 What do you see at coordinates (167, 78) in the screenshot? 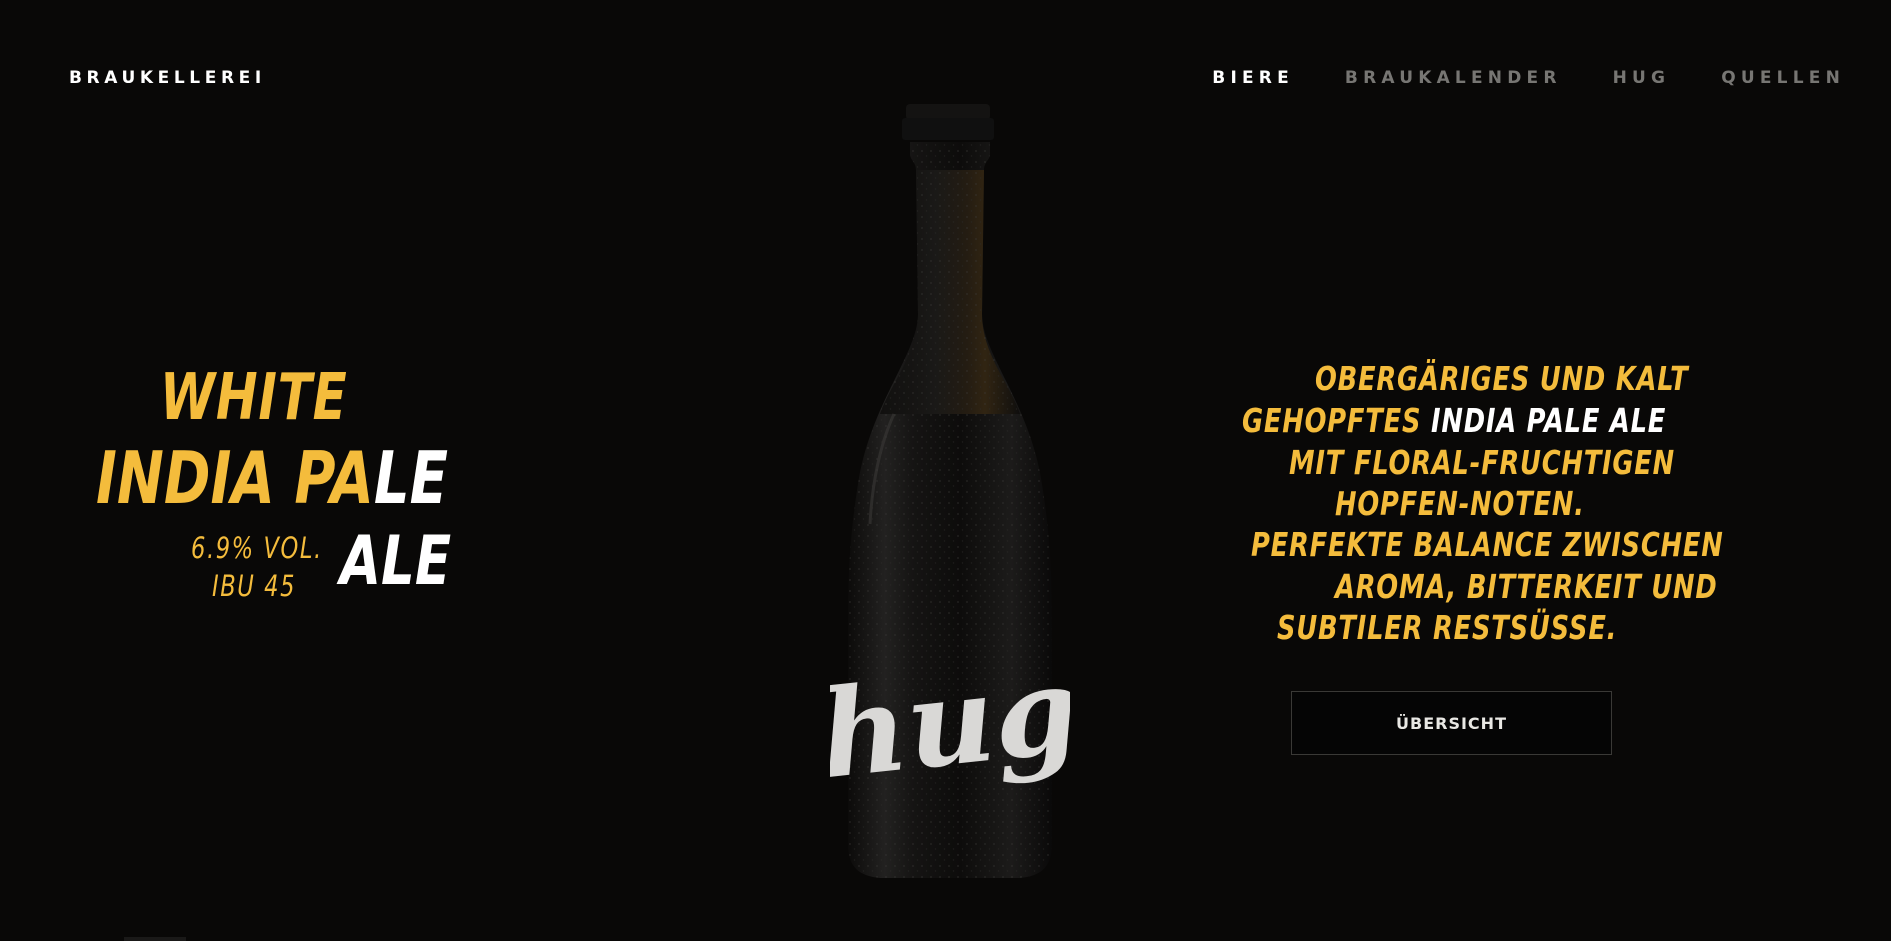
I see `brand-logo: BRAUKELLEREI` at bounding box center [167, 78].